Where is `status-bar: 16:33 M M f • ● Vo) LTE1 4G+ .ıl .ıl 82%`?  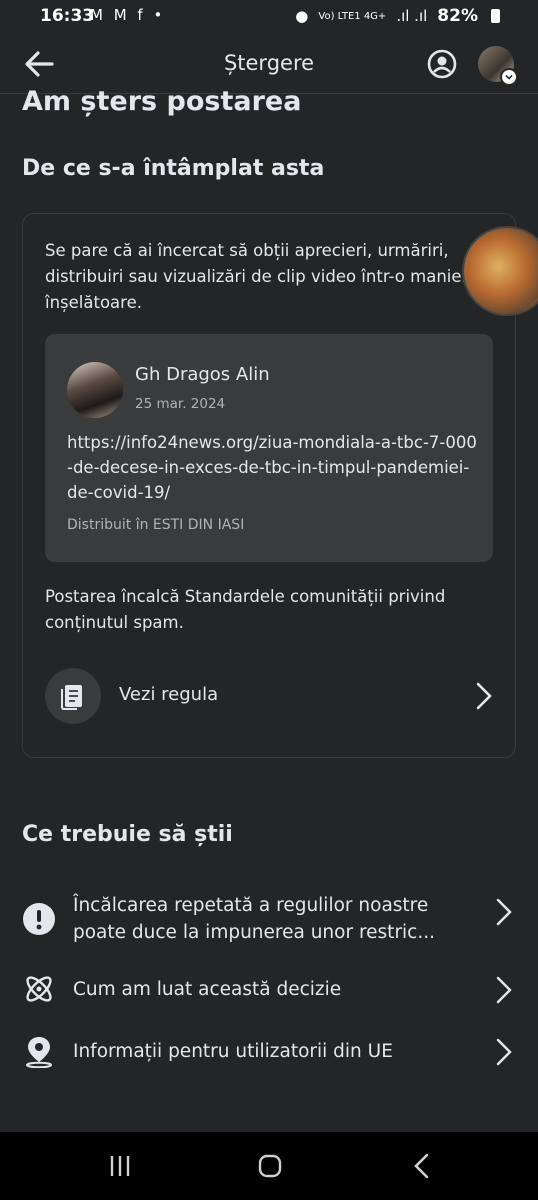
status-bar: 16:33 M M f • ● Vo) LTE1 4G+ .ıl .ıl 82% is located at coordinates (269, 17).